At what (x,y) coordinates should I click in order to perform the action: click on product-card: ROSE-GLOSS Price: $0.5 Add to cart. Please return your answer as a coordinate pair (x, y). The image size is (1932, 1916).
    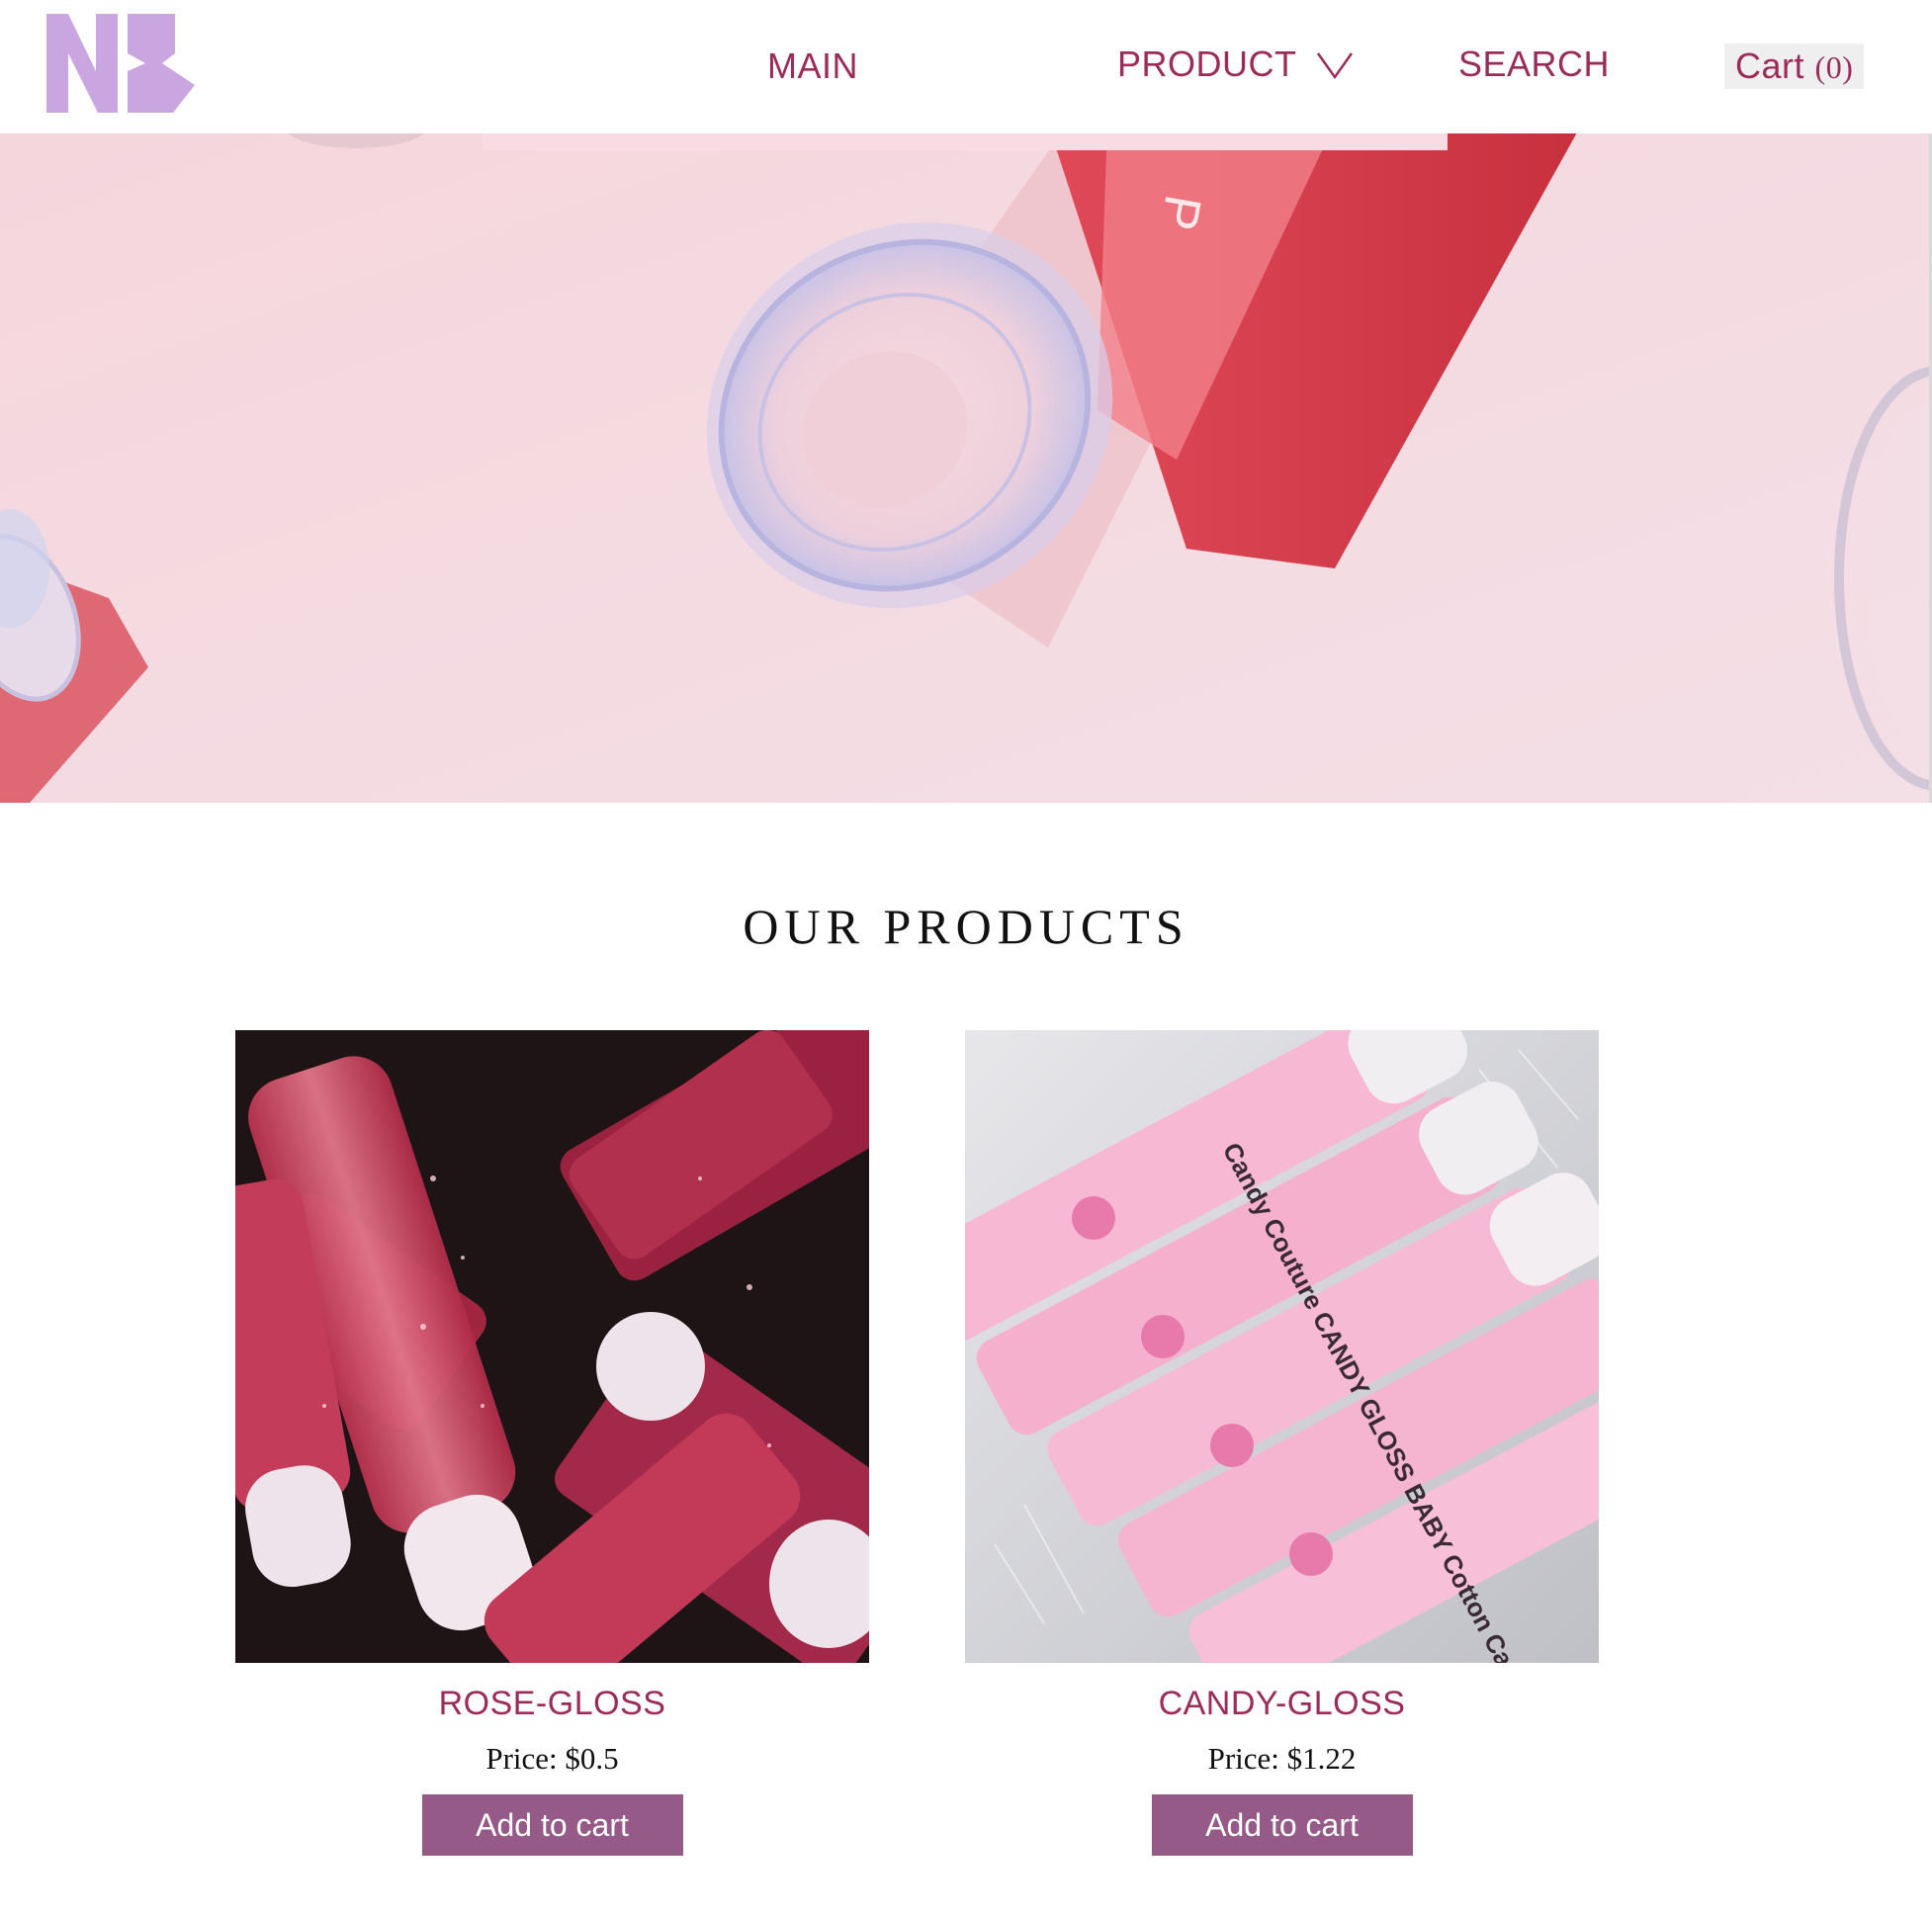
    Looking at the image, I should click on (552, 1443).